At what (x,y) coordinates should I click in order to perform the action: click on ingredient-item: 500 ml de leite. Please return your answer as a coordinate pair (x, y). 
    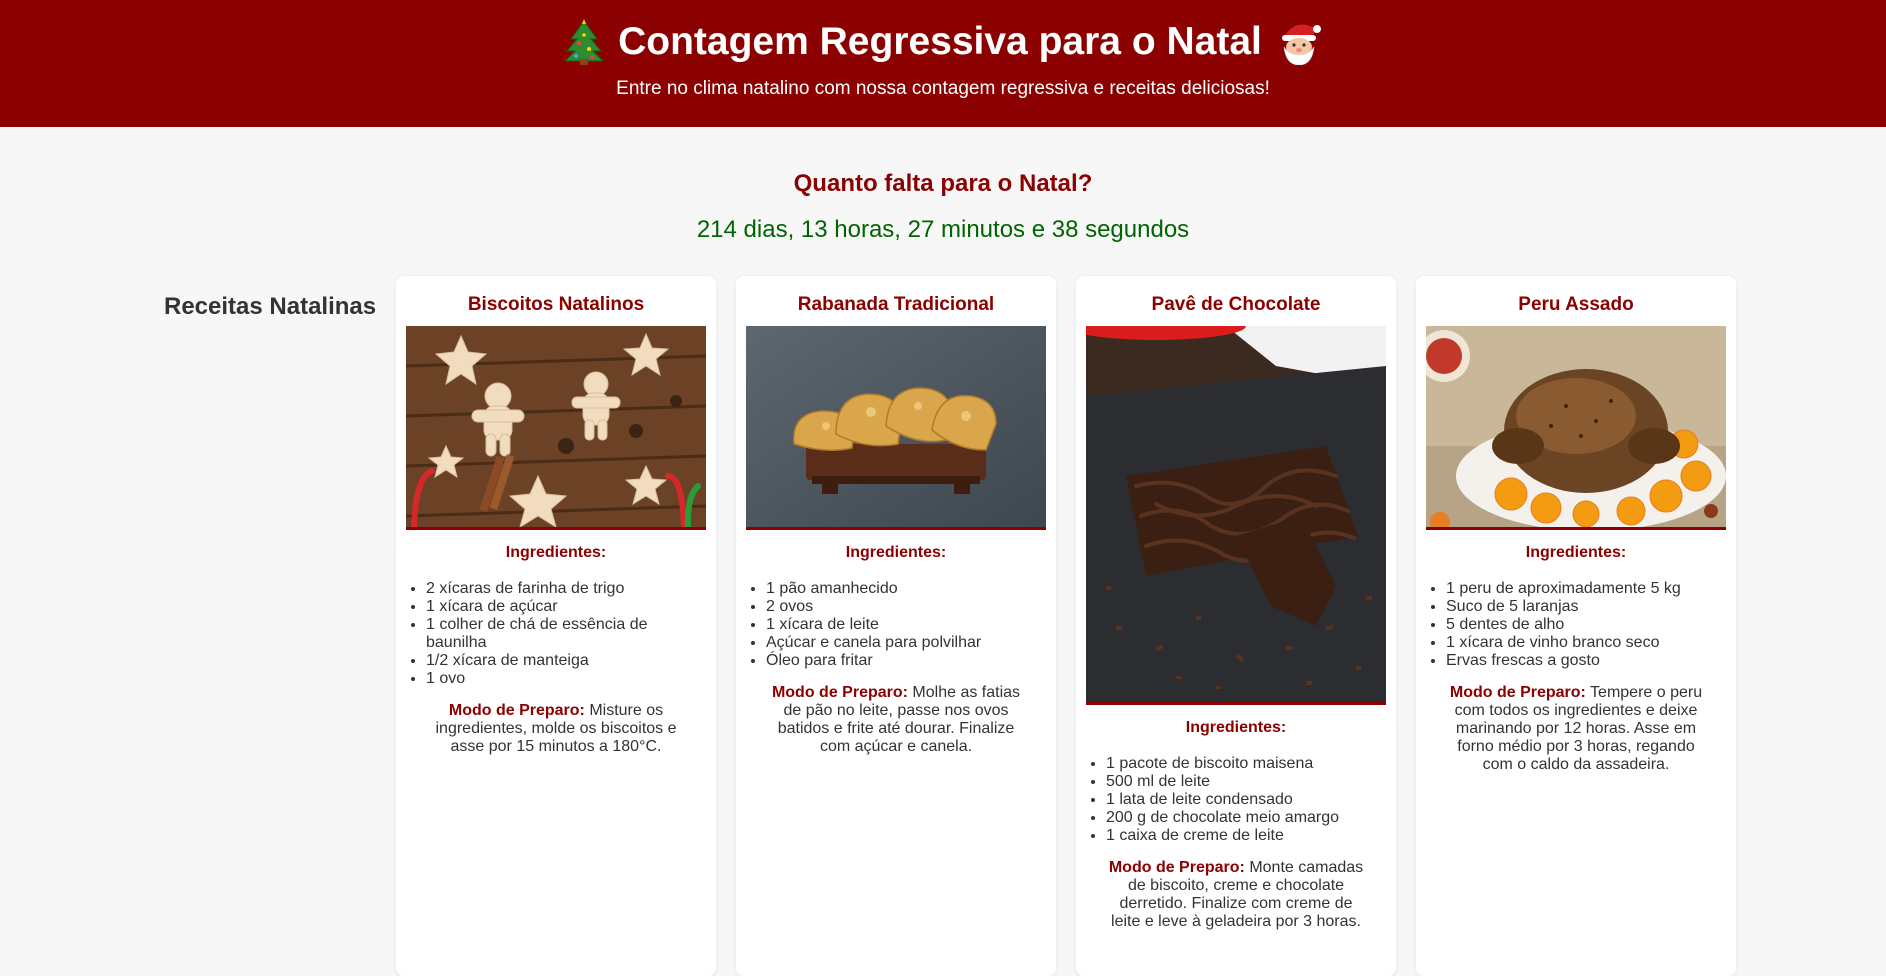
    Looking at the image, I should click on (1246, 782).